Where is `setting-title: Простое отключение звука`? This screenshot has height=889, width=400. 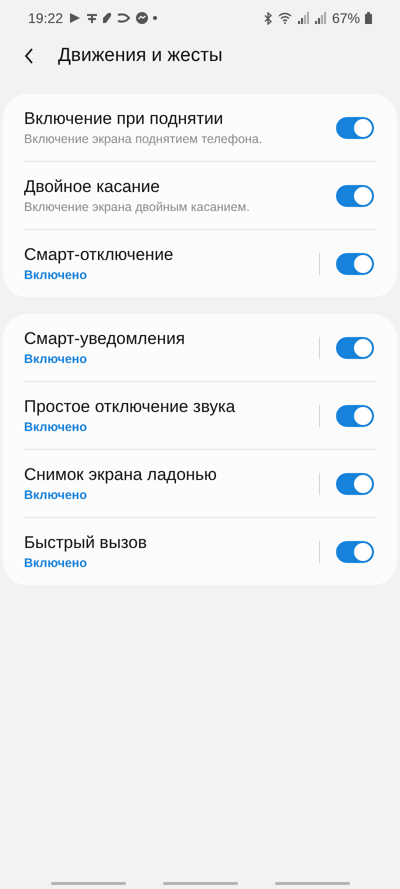 setting-title: Простое отключение звука is located at coordinates (171, 407).